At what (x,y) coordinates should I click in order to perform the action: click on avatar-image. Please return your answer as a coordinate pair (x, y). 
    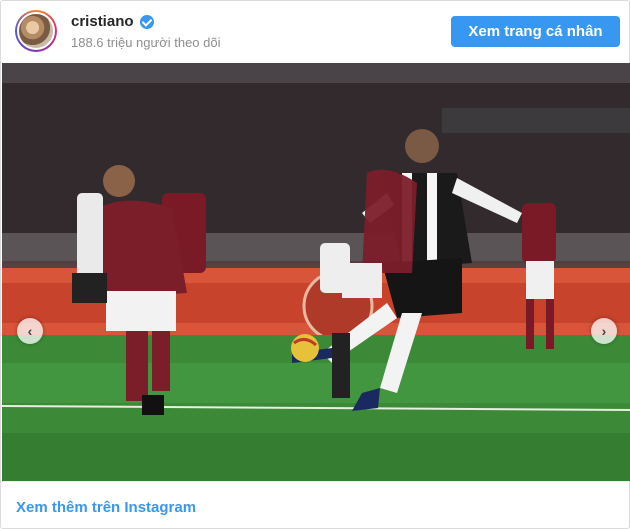
    Looking at the image, I should click on (36, 31).